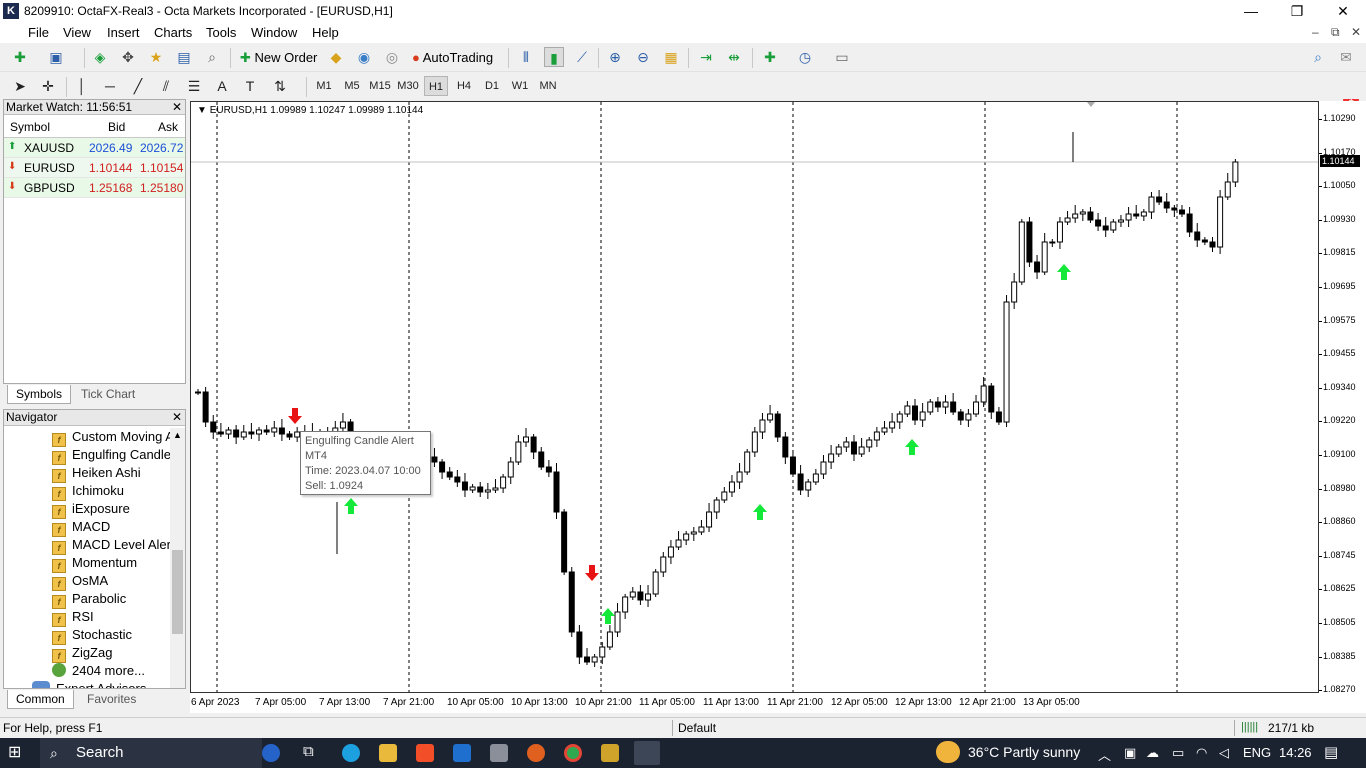  Describe the element at coordinates (308, 751) in the screenshot. I see `task-view-icon: ⧉` at that location.